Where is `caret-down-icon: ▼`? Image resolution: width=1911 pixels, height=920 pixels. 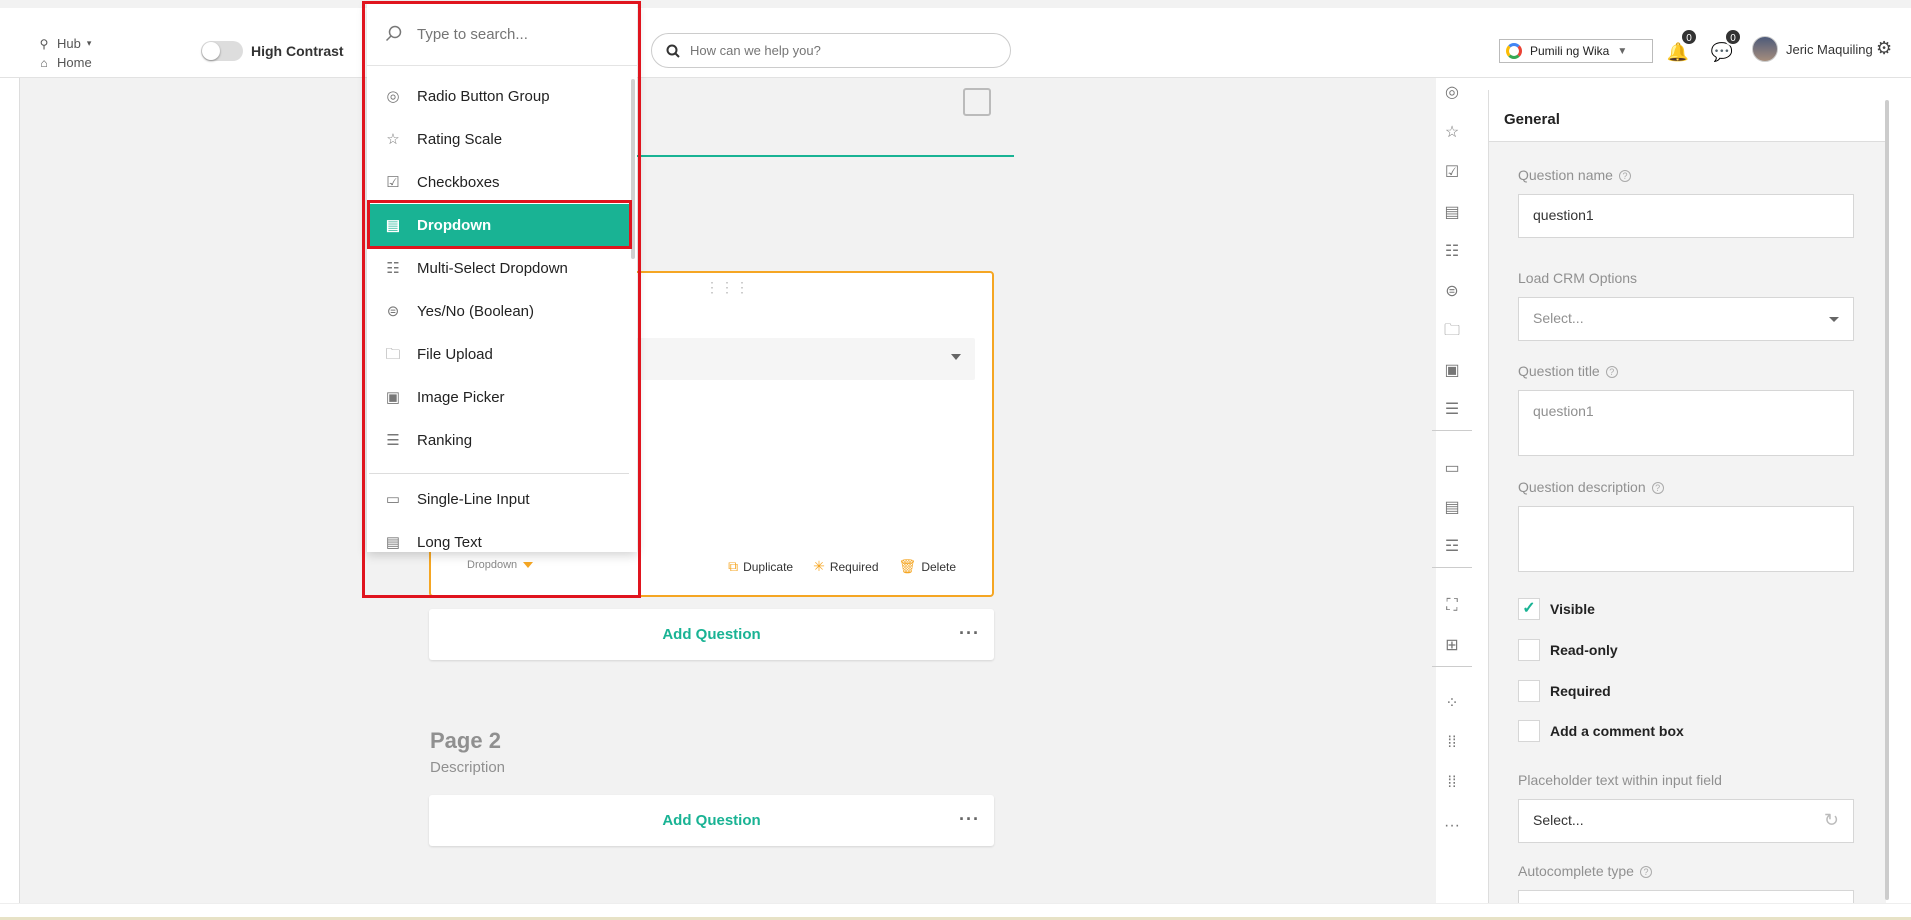
caret-down-icon: ▼ is located at coordinates (1622, 51).